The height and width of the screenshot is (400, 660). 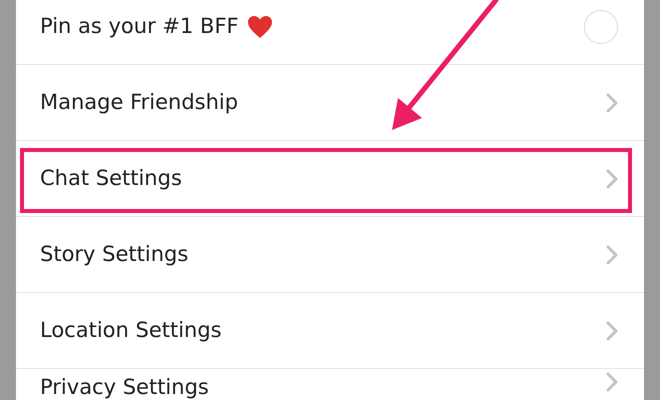 What do you see at coordinates (139, 102) in the screenshot?
I see `item-label: Manage Friendship` at bounding box center [139, 102].